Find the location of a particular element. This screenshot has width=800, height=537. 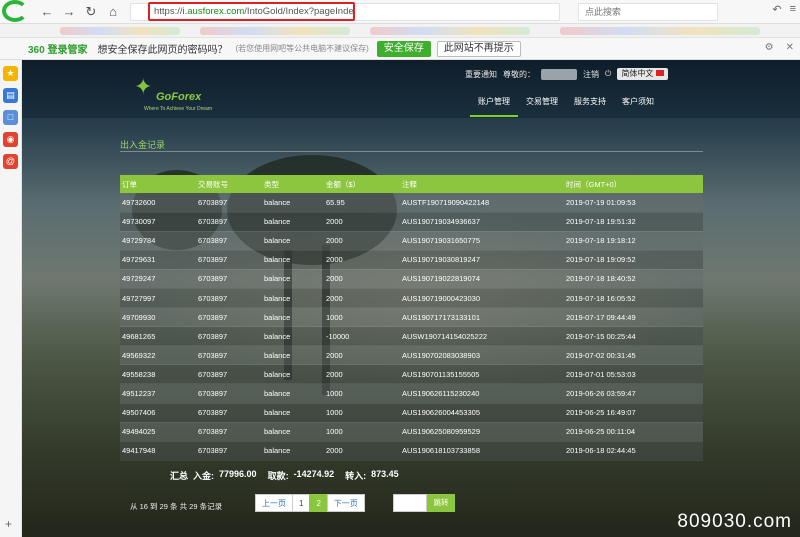

power-icon: ⏻ is located at coordinates (608, 74).